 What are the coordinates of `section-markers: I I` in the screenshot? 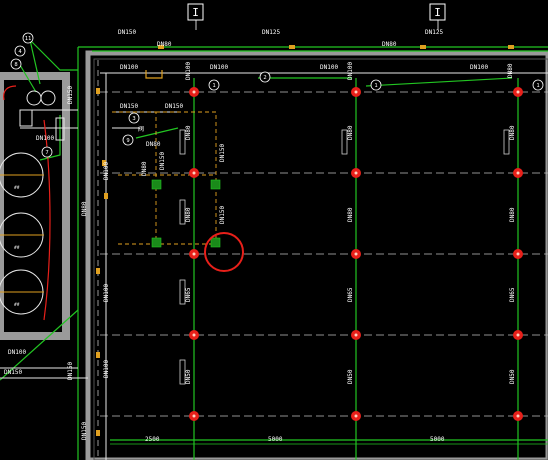 It's located at (316, 16).